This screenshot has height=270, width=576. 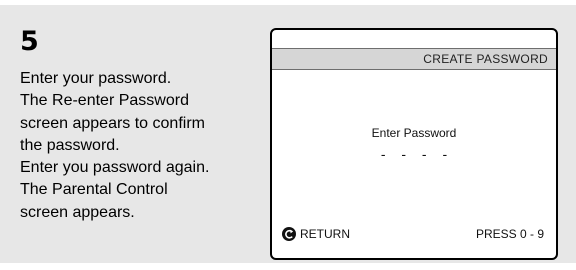 What do you see at coordinates (414, 133) in the screenshot?
I see `password-prompt: Enter Password` at bounding box center [414, 133].